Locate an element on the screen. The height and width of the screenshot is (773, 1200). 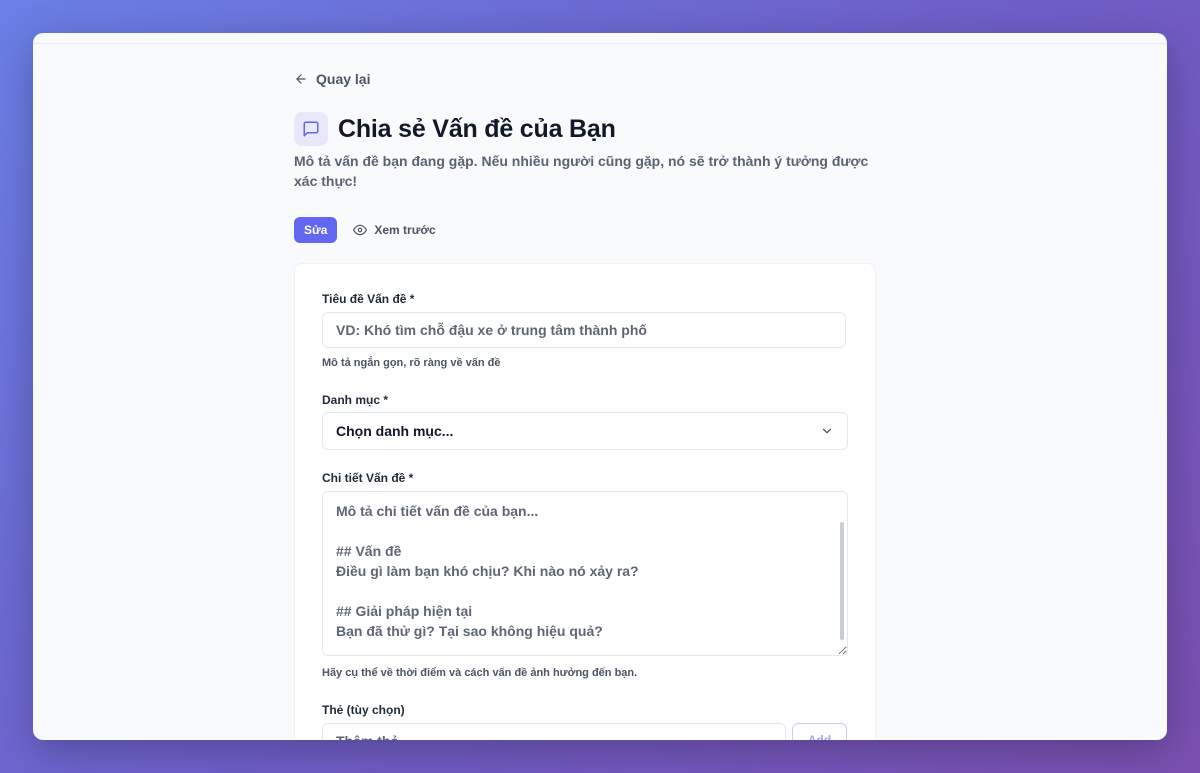
title-row: Chia sẻ Vấn đề của Bạn is located at coordinates (455, 129).